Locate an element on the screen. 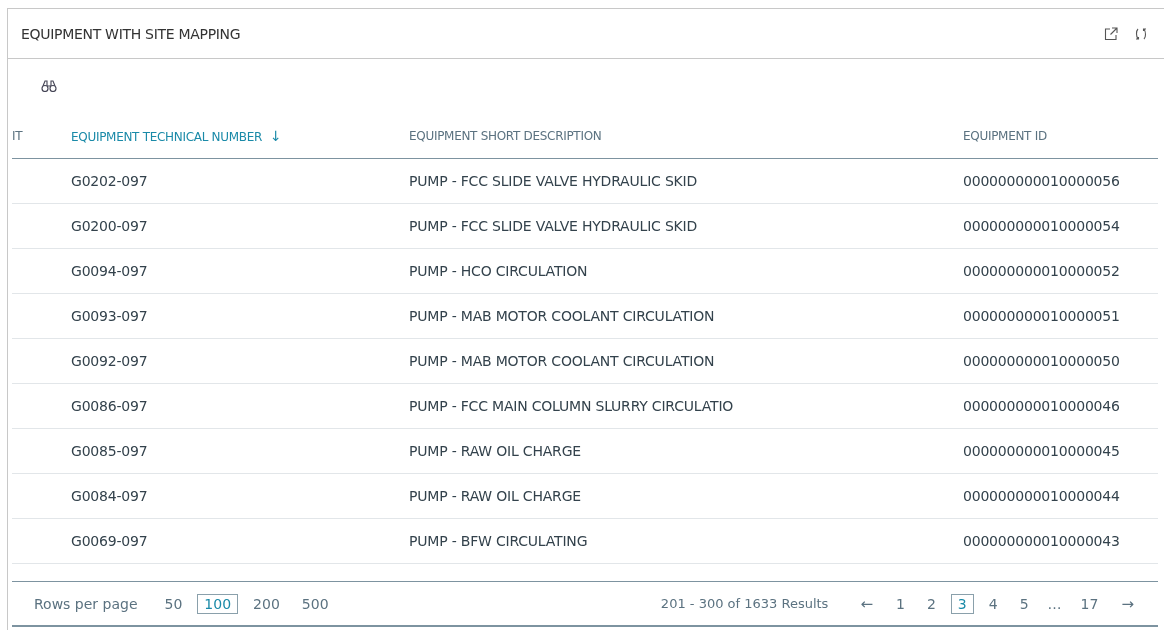 The width and height of the screenshot is (1164, 630). column-header: IT is located at coordinates (41, 135).